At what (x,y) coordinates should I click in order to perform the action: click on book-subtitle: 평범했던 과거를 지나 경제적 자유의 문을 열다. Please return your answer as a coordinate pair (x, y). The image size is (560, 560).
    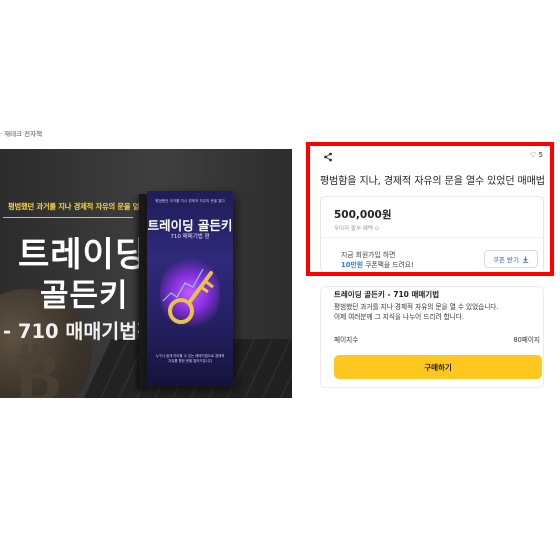
    Looking at the image, I should click on (190, 201).